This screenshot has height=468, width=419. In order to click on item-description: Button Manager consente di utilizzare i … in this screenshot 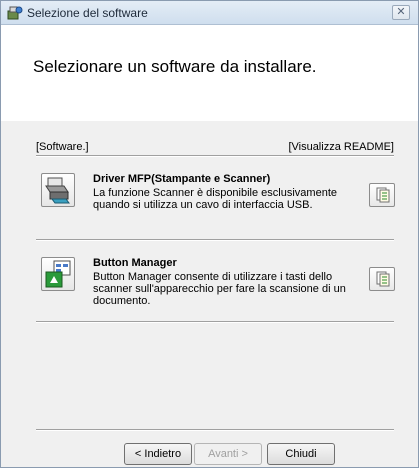, I will do `click(219, 289)`.